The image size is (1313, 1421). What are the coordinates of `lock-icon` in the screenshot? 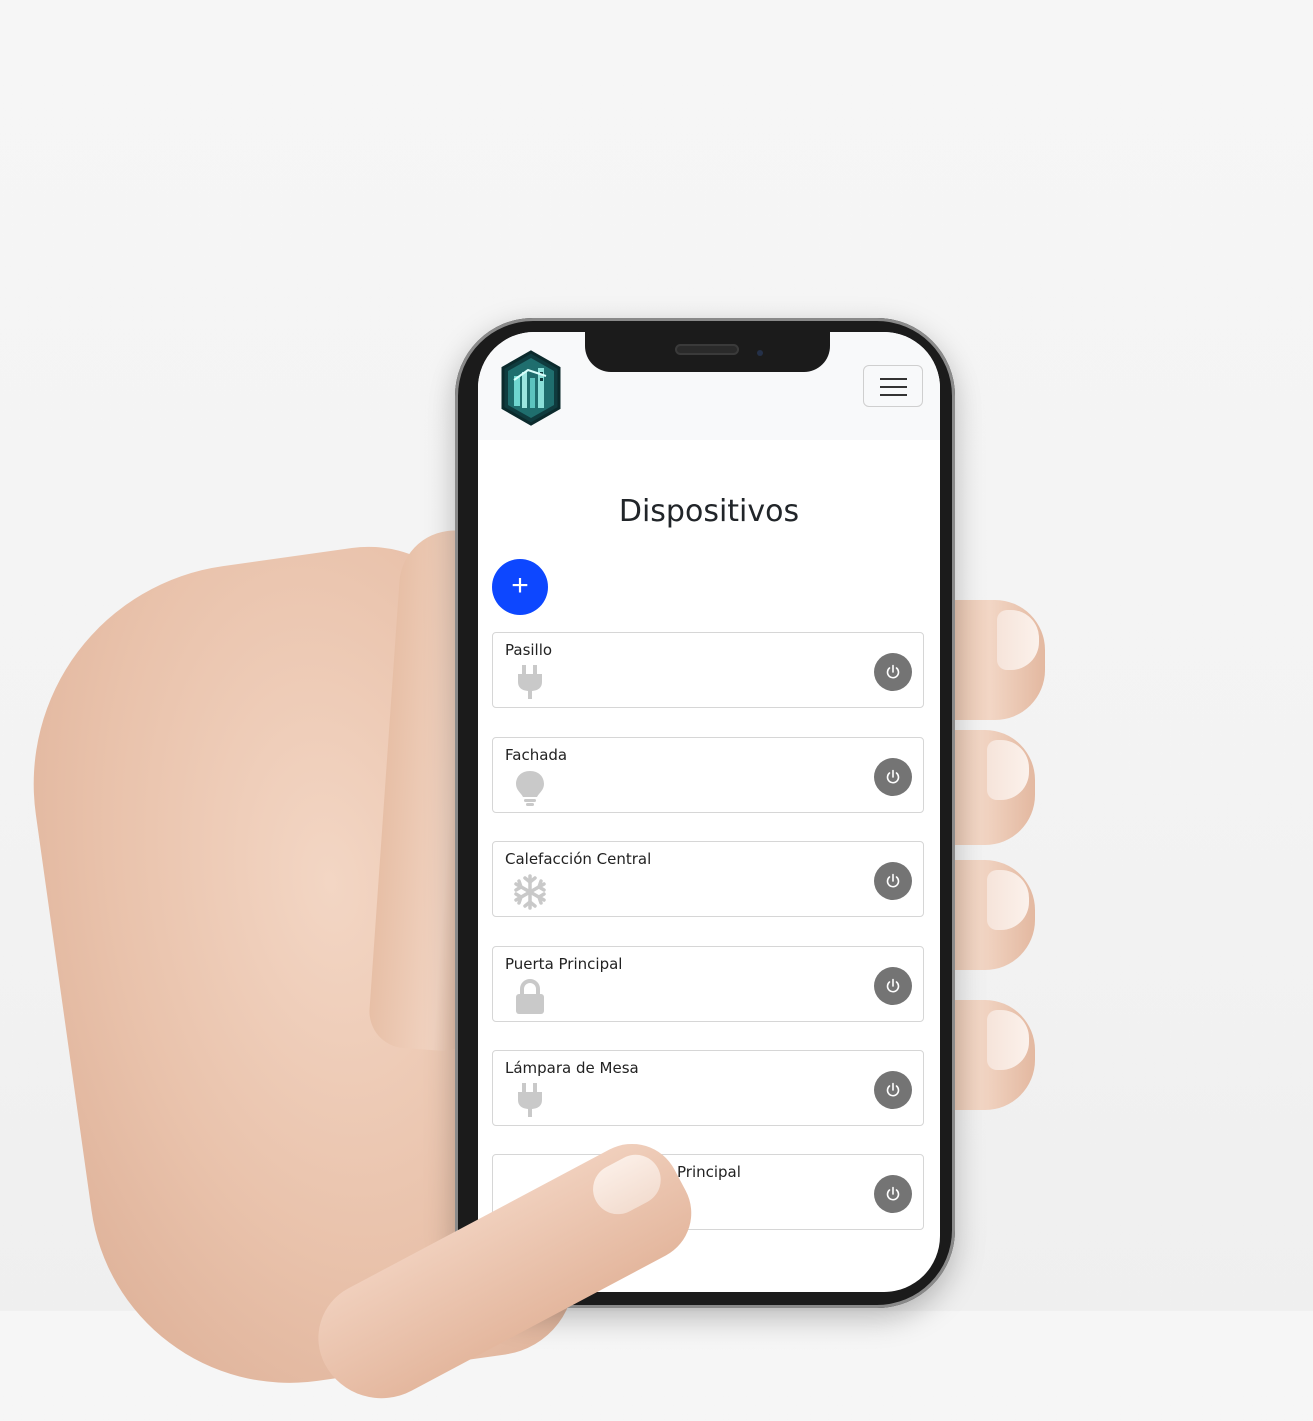 It's located at (530, 997).